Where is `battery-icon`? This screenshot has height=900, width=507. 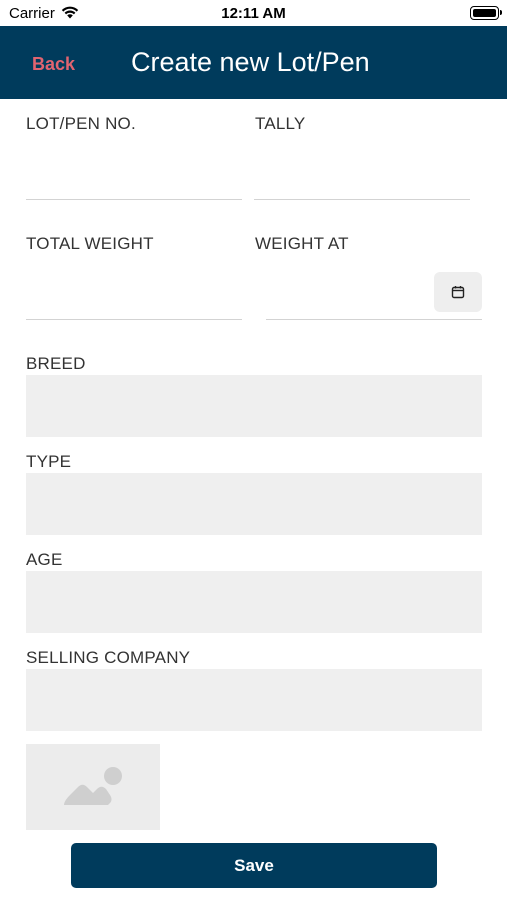 battery-icon is located at coordinates (486, 13).